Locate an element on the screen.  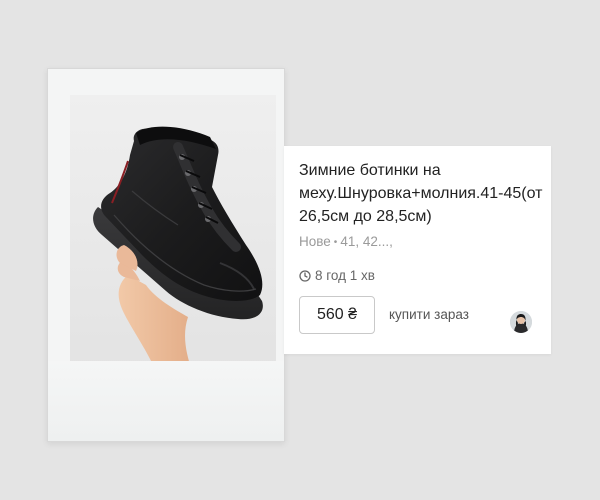
avatar-icon is located at coordinates (521, 322).